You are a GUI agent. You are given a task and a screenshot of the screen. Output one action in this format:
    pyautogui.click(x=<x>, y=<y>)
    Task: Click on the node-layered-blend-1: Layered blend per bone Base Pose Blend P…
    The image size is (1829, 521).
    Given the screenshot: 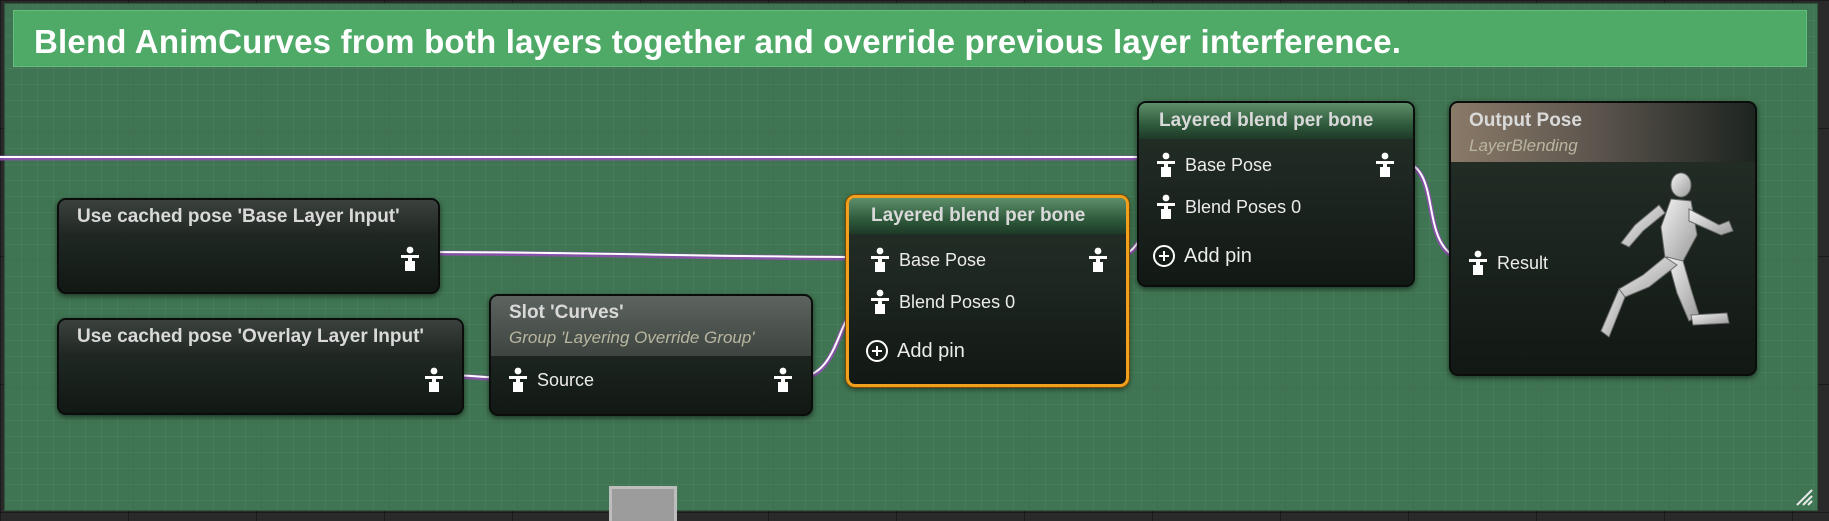 What is the action you would take?
    pyautogui.click(x=987, y=291)
    